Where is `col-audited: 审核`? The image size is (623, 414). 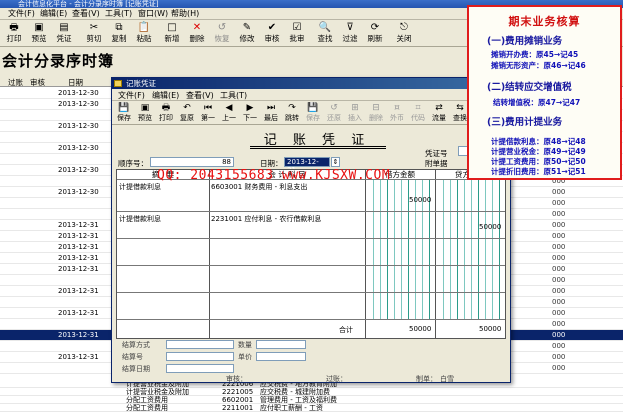
col-audited: 审核 is located at coordinates (37, 82).